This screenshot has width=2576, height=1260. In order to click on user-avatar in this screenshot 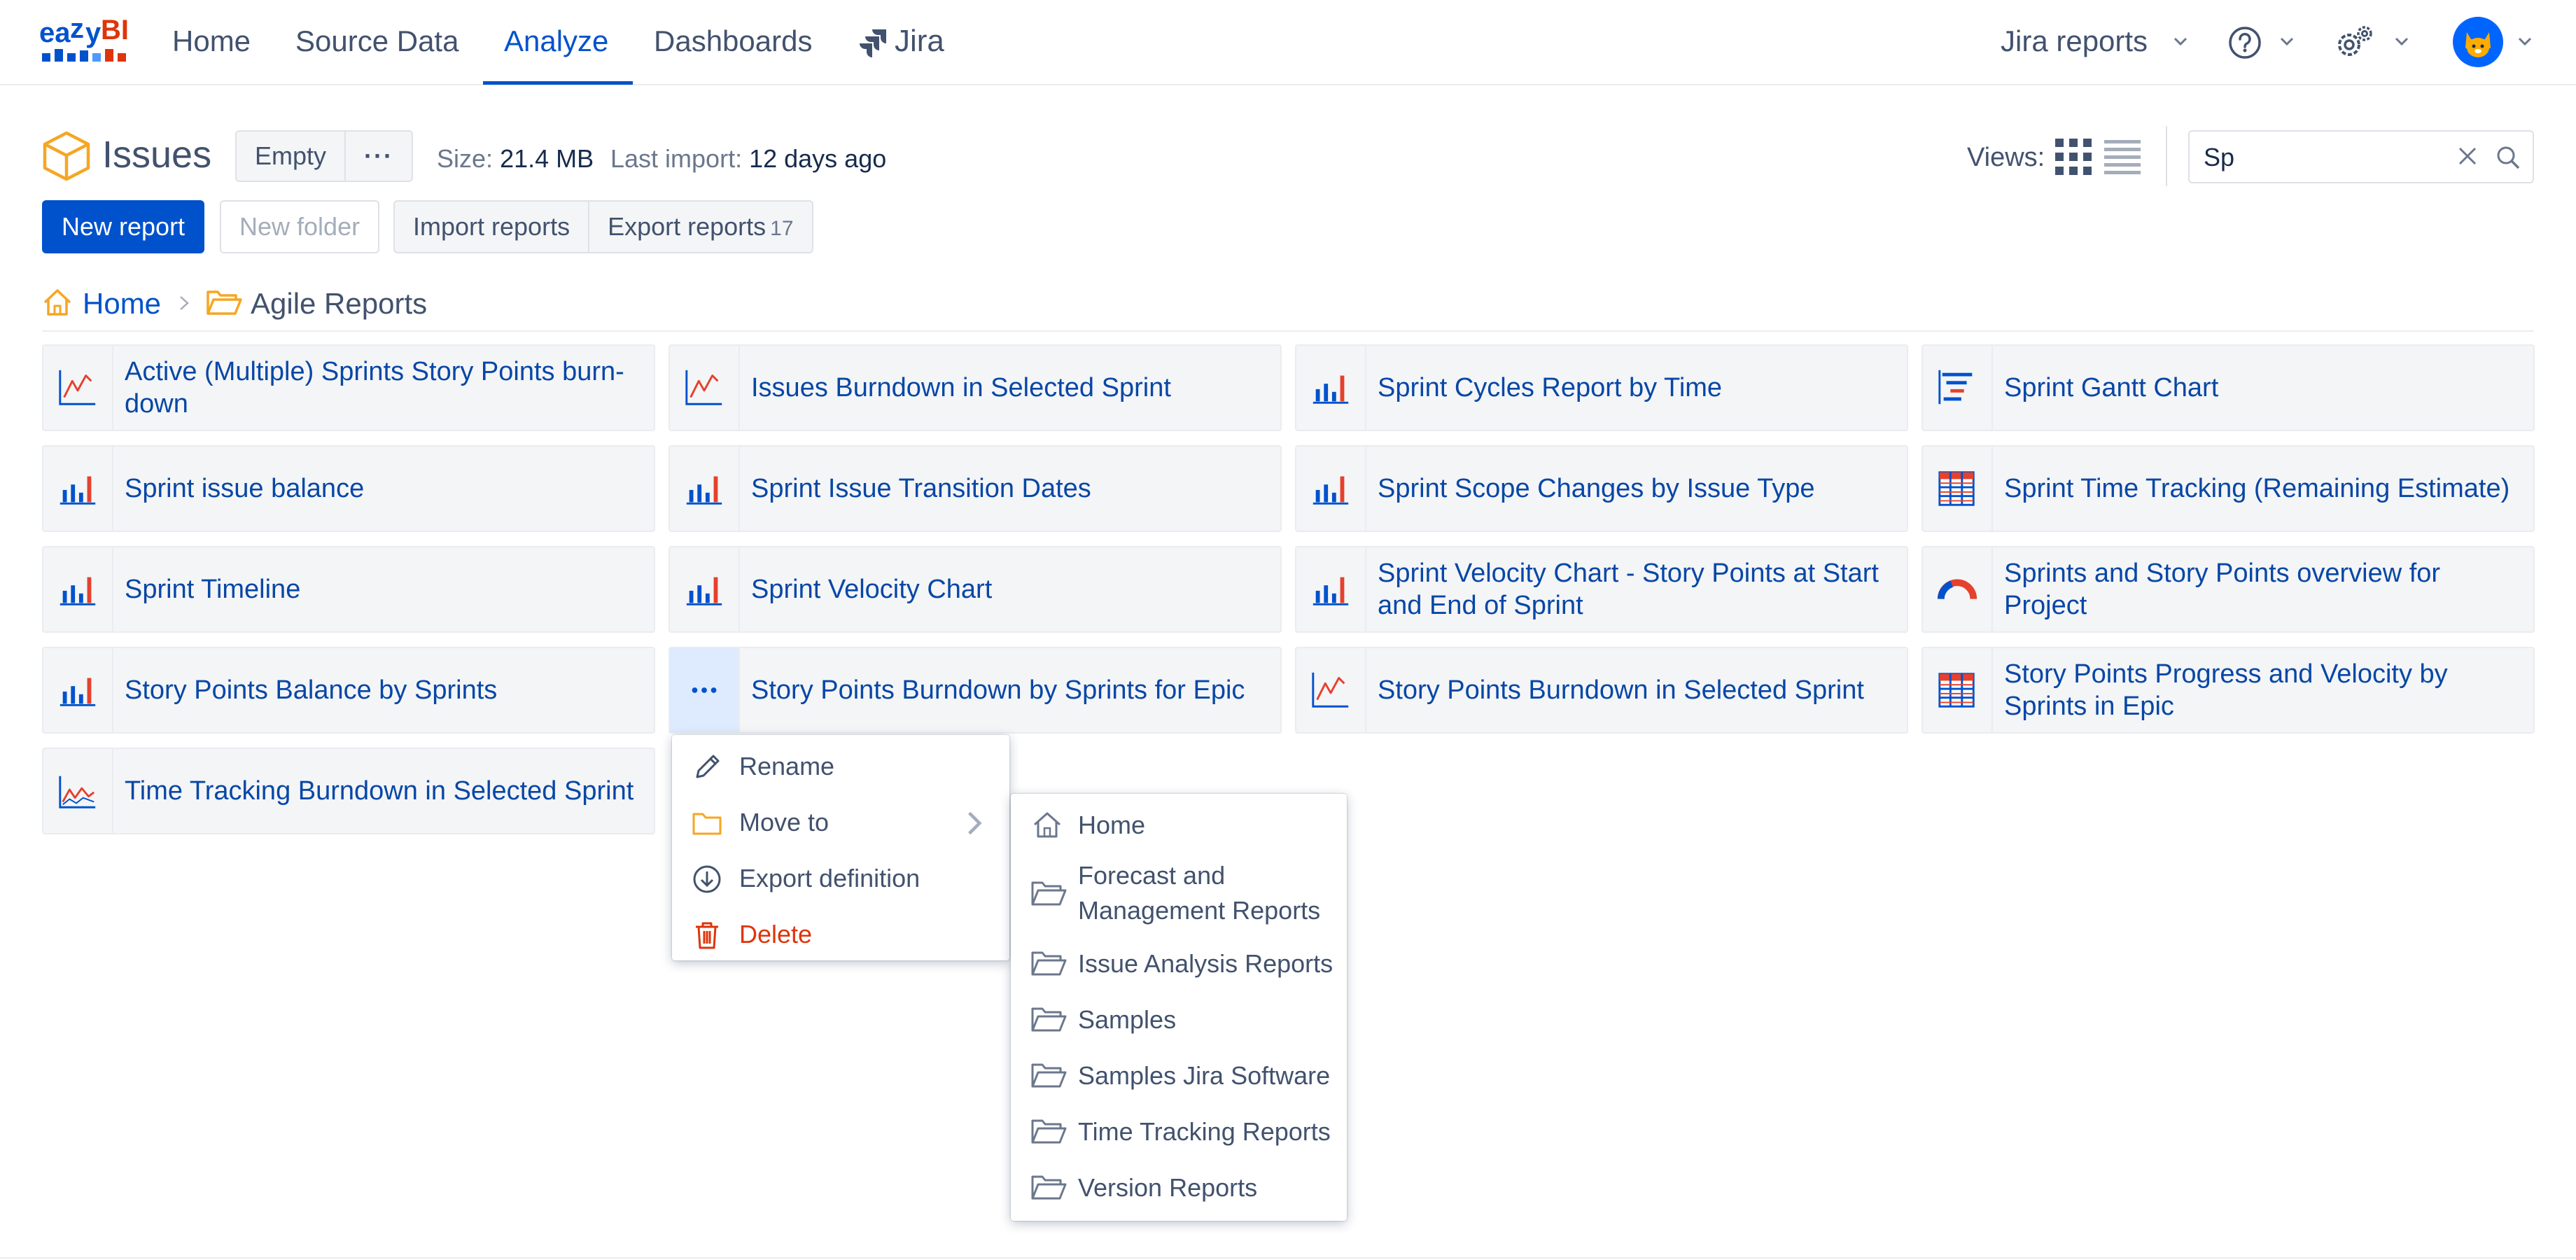, I will do `click(2478, 42)`.